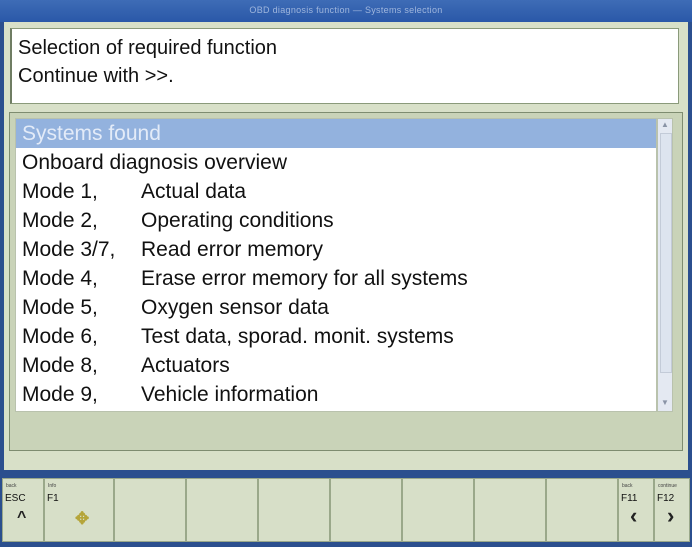  Describe the element at coordinates (22, 517) in the screenshot. I see `caret-up-icon: ^` at that location.